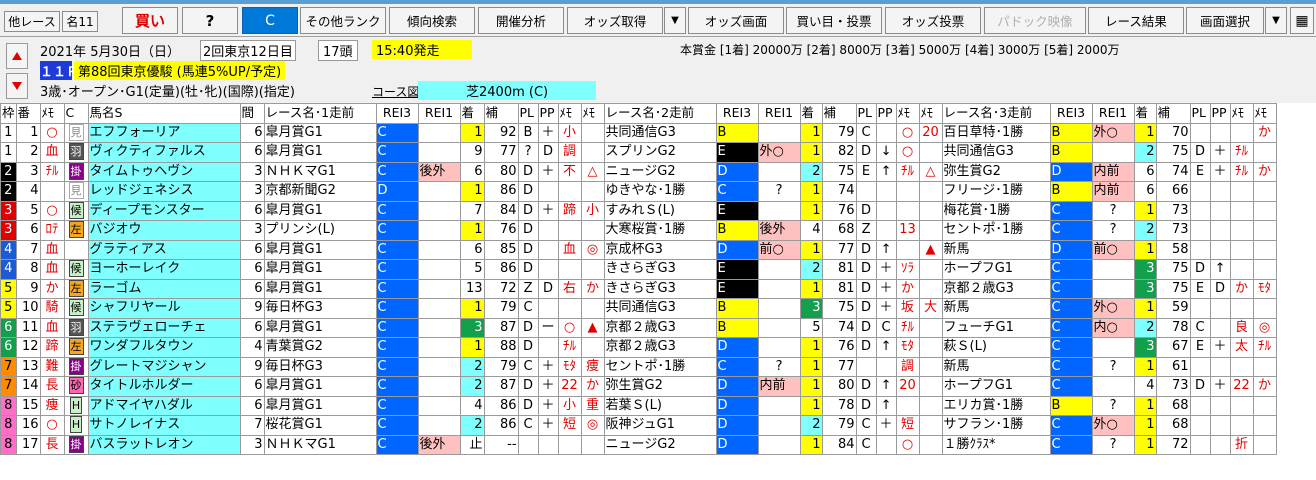 The width and height of the screenshot is (1316, 480). Describe the element at coordinates (52, 191) in the screenshot. I see `memo-cell` at that location.